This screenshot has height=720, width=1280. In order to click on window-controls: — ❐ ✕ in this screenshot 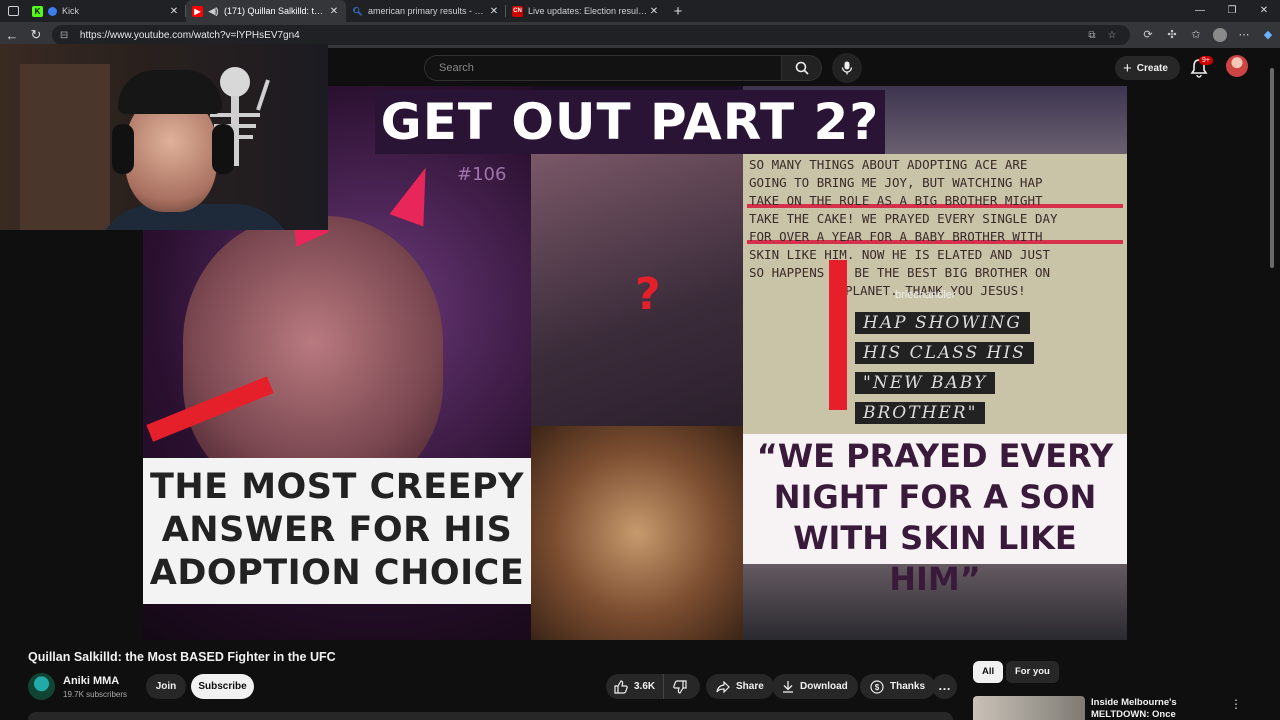, I will do `click(1232, 11)`.